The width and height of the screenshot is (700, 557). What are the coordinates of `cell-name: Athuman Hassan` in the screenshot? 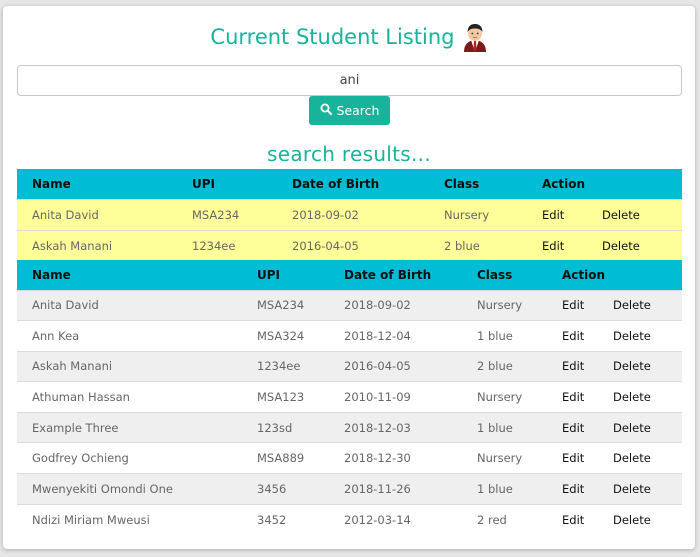 It's located at (129, 397).